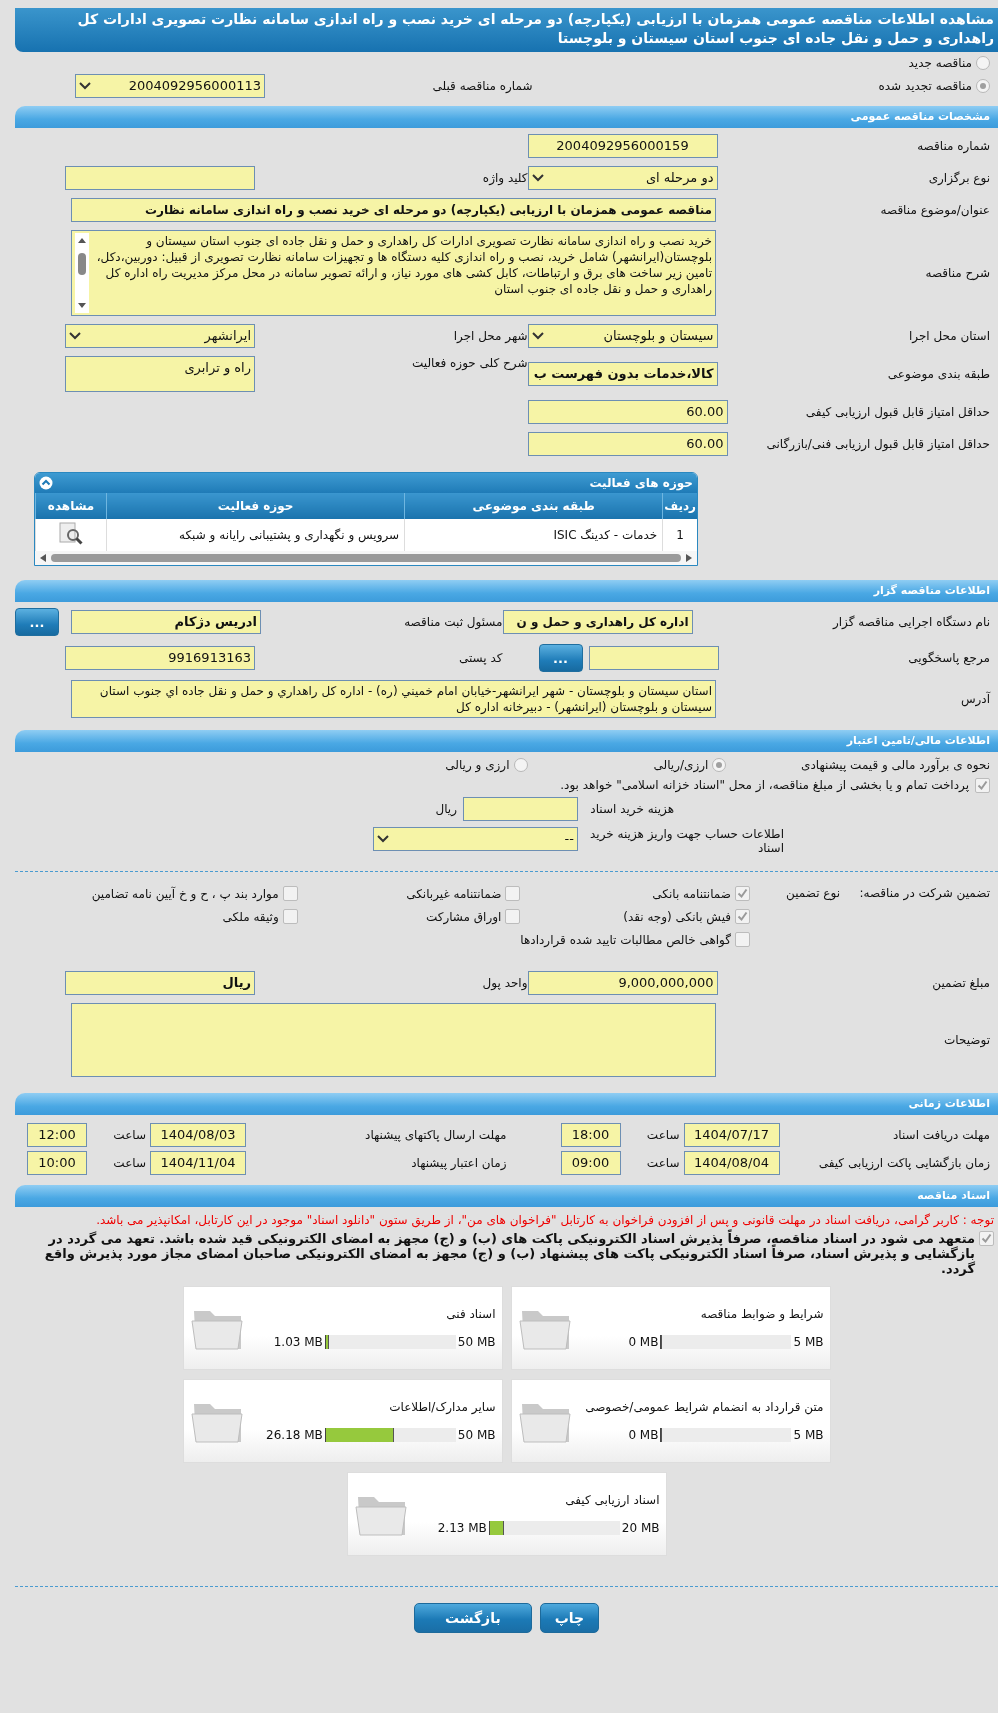 This screenshot has width=998, height=1713. Describe the element at coordinates (43, 558) in the screenshot. I see `scroll-left-icon` at that location.